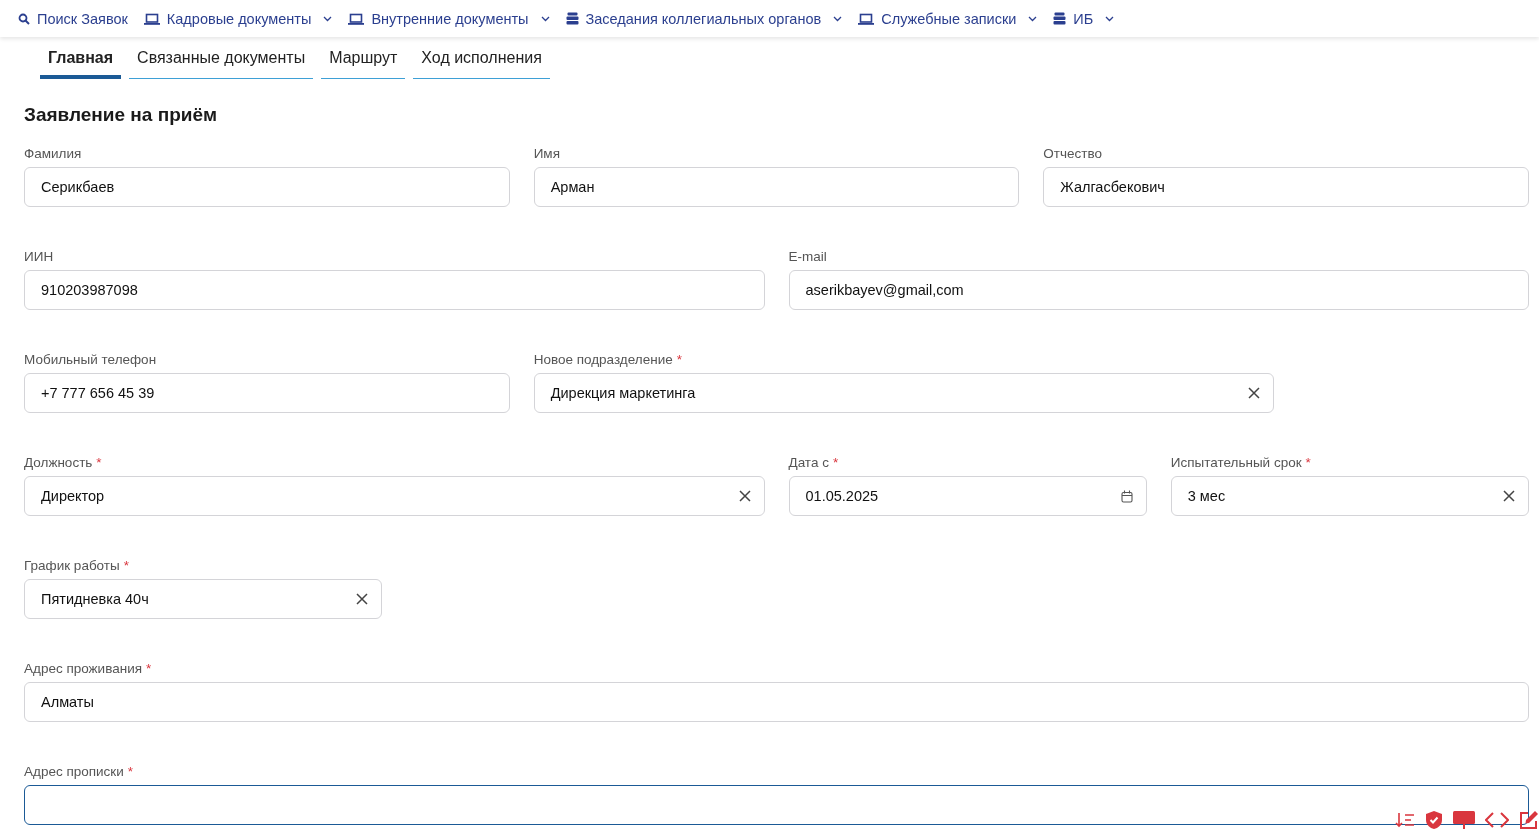 This screenshot has width=1539, height=832. What do you see at coordinates (73, 18) in the screenshot?
I see `nav-menu-item: Поиск Заявок` at bounding box center [73, 18].